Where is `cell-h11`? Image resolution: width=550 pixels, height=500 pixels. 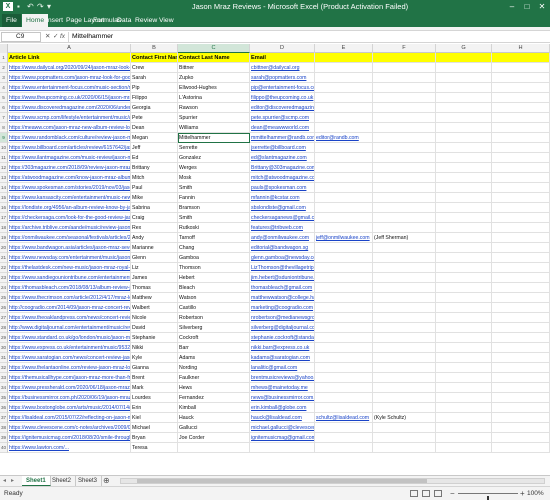
cell-h11 is located at coordinates (521, 158).